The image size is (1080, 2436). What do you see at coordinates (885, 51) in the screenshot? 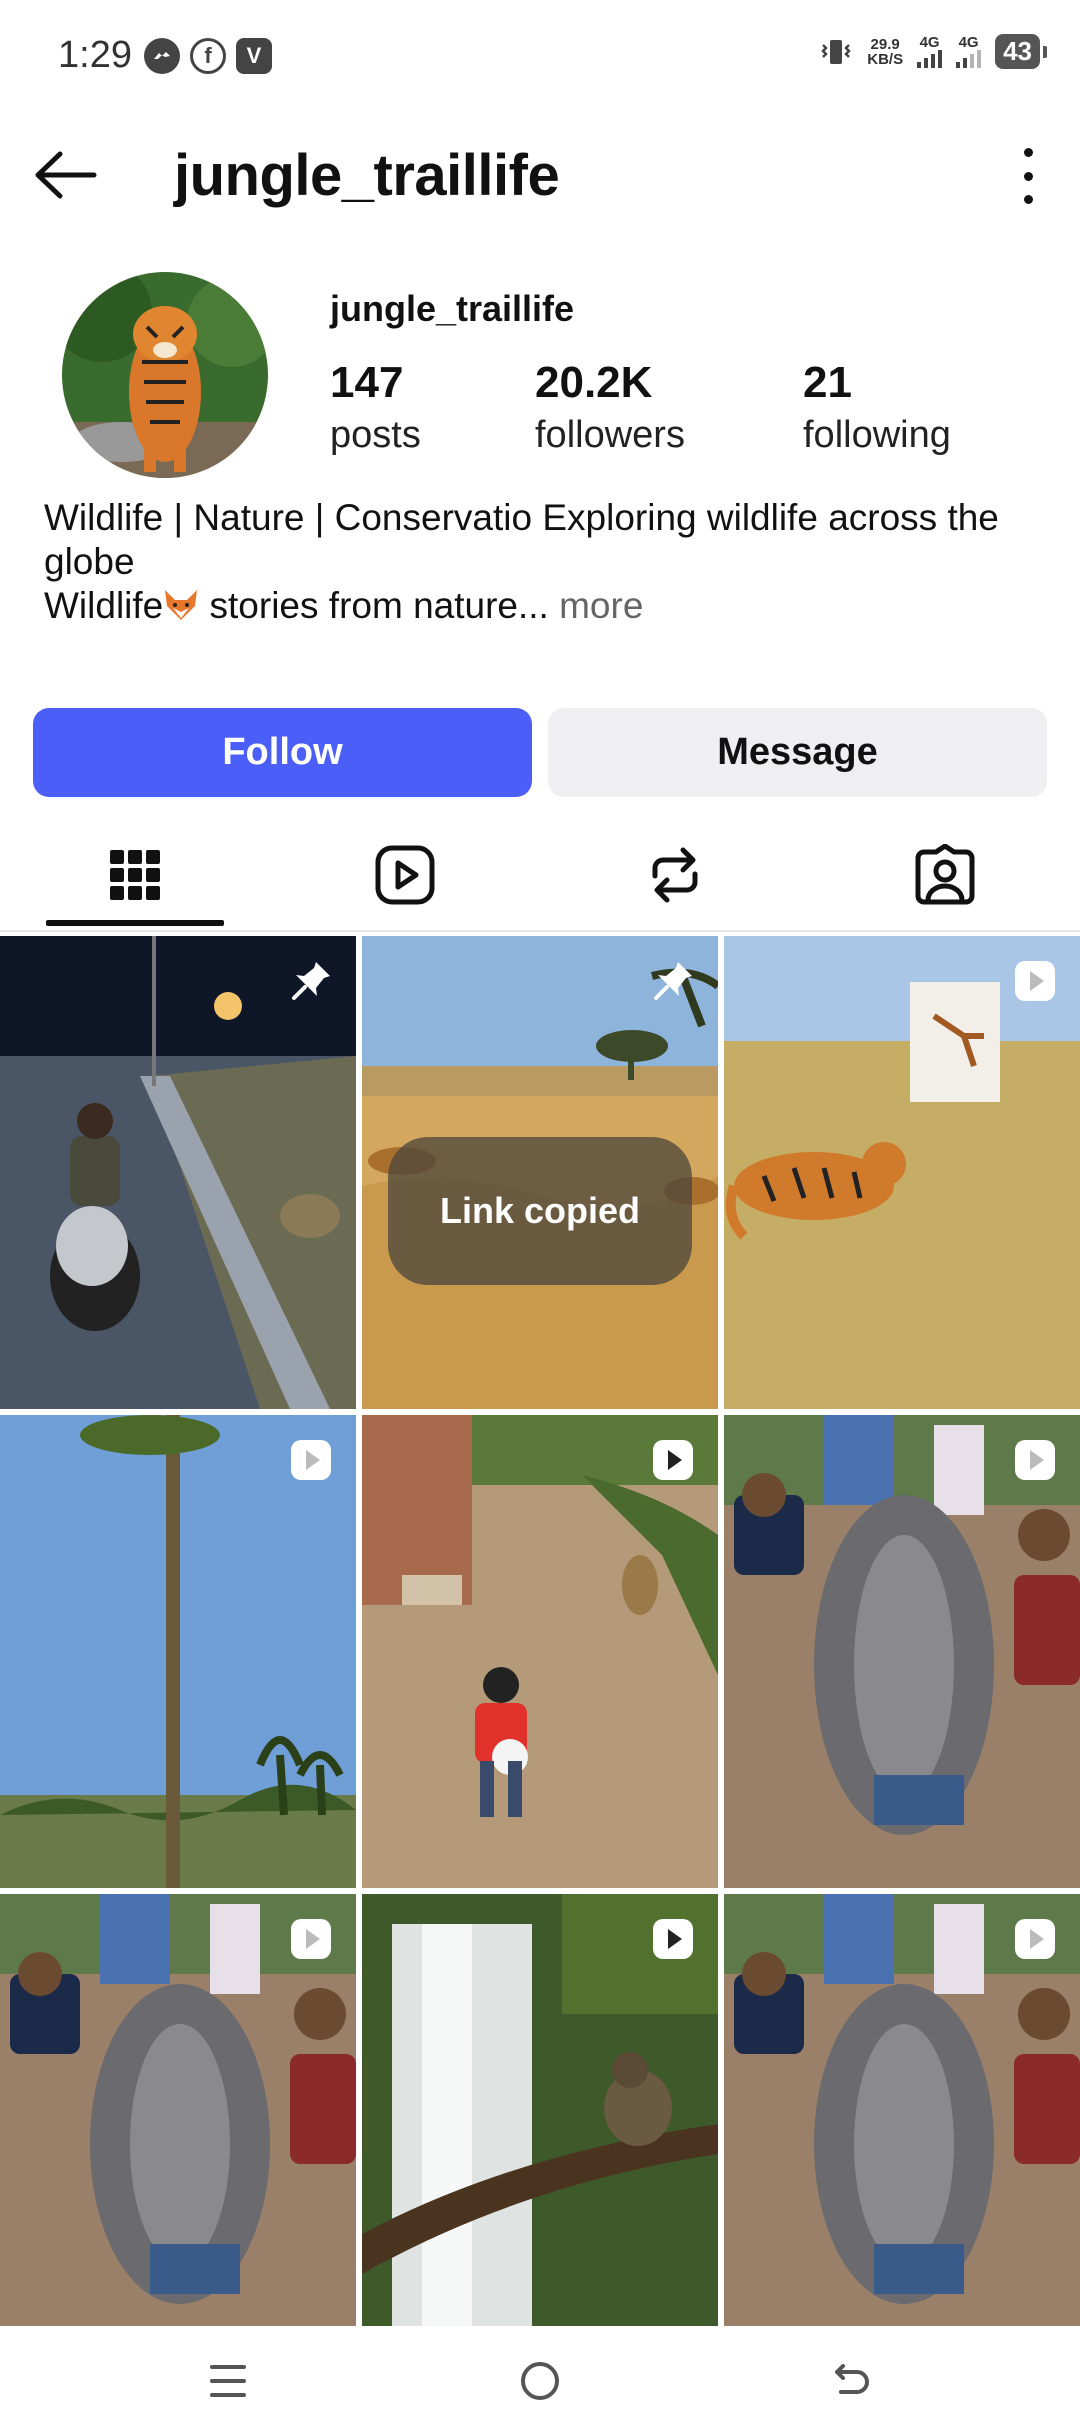
I see `network-speed: 29.9 KB/S` at bounding box center [885, 51].